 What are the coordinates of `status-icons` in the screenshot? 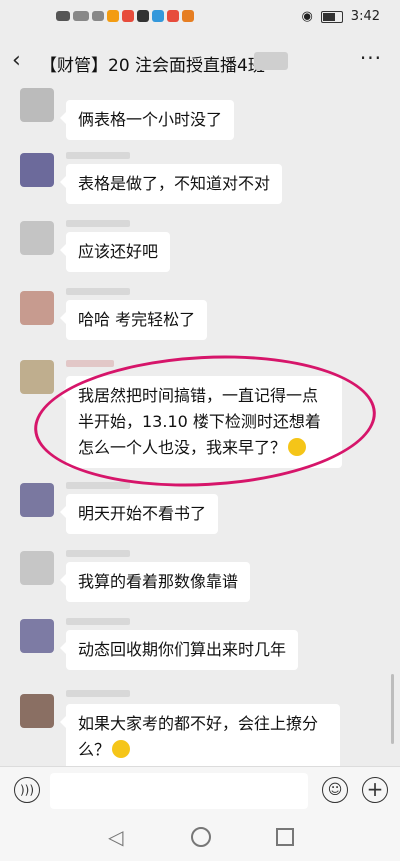 It's located at (125, 16).